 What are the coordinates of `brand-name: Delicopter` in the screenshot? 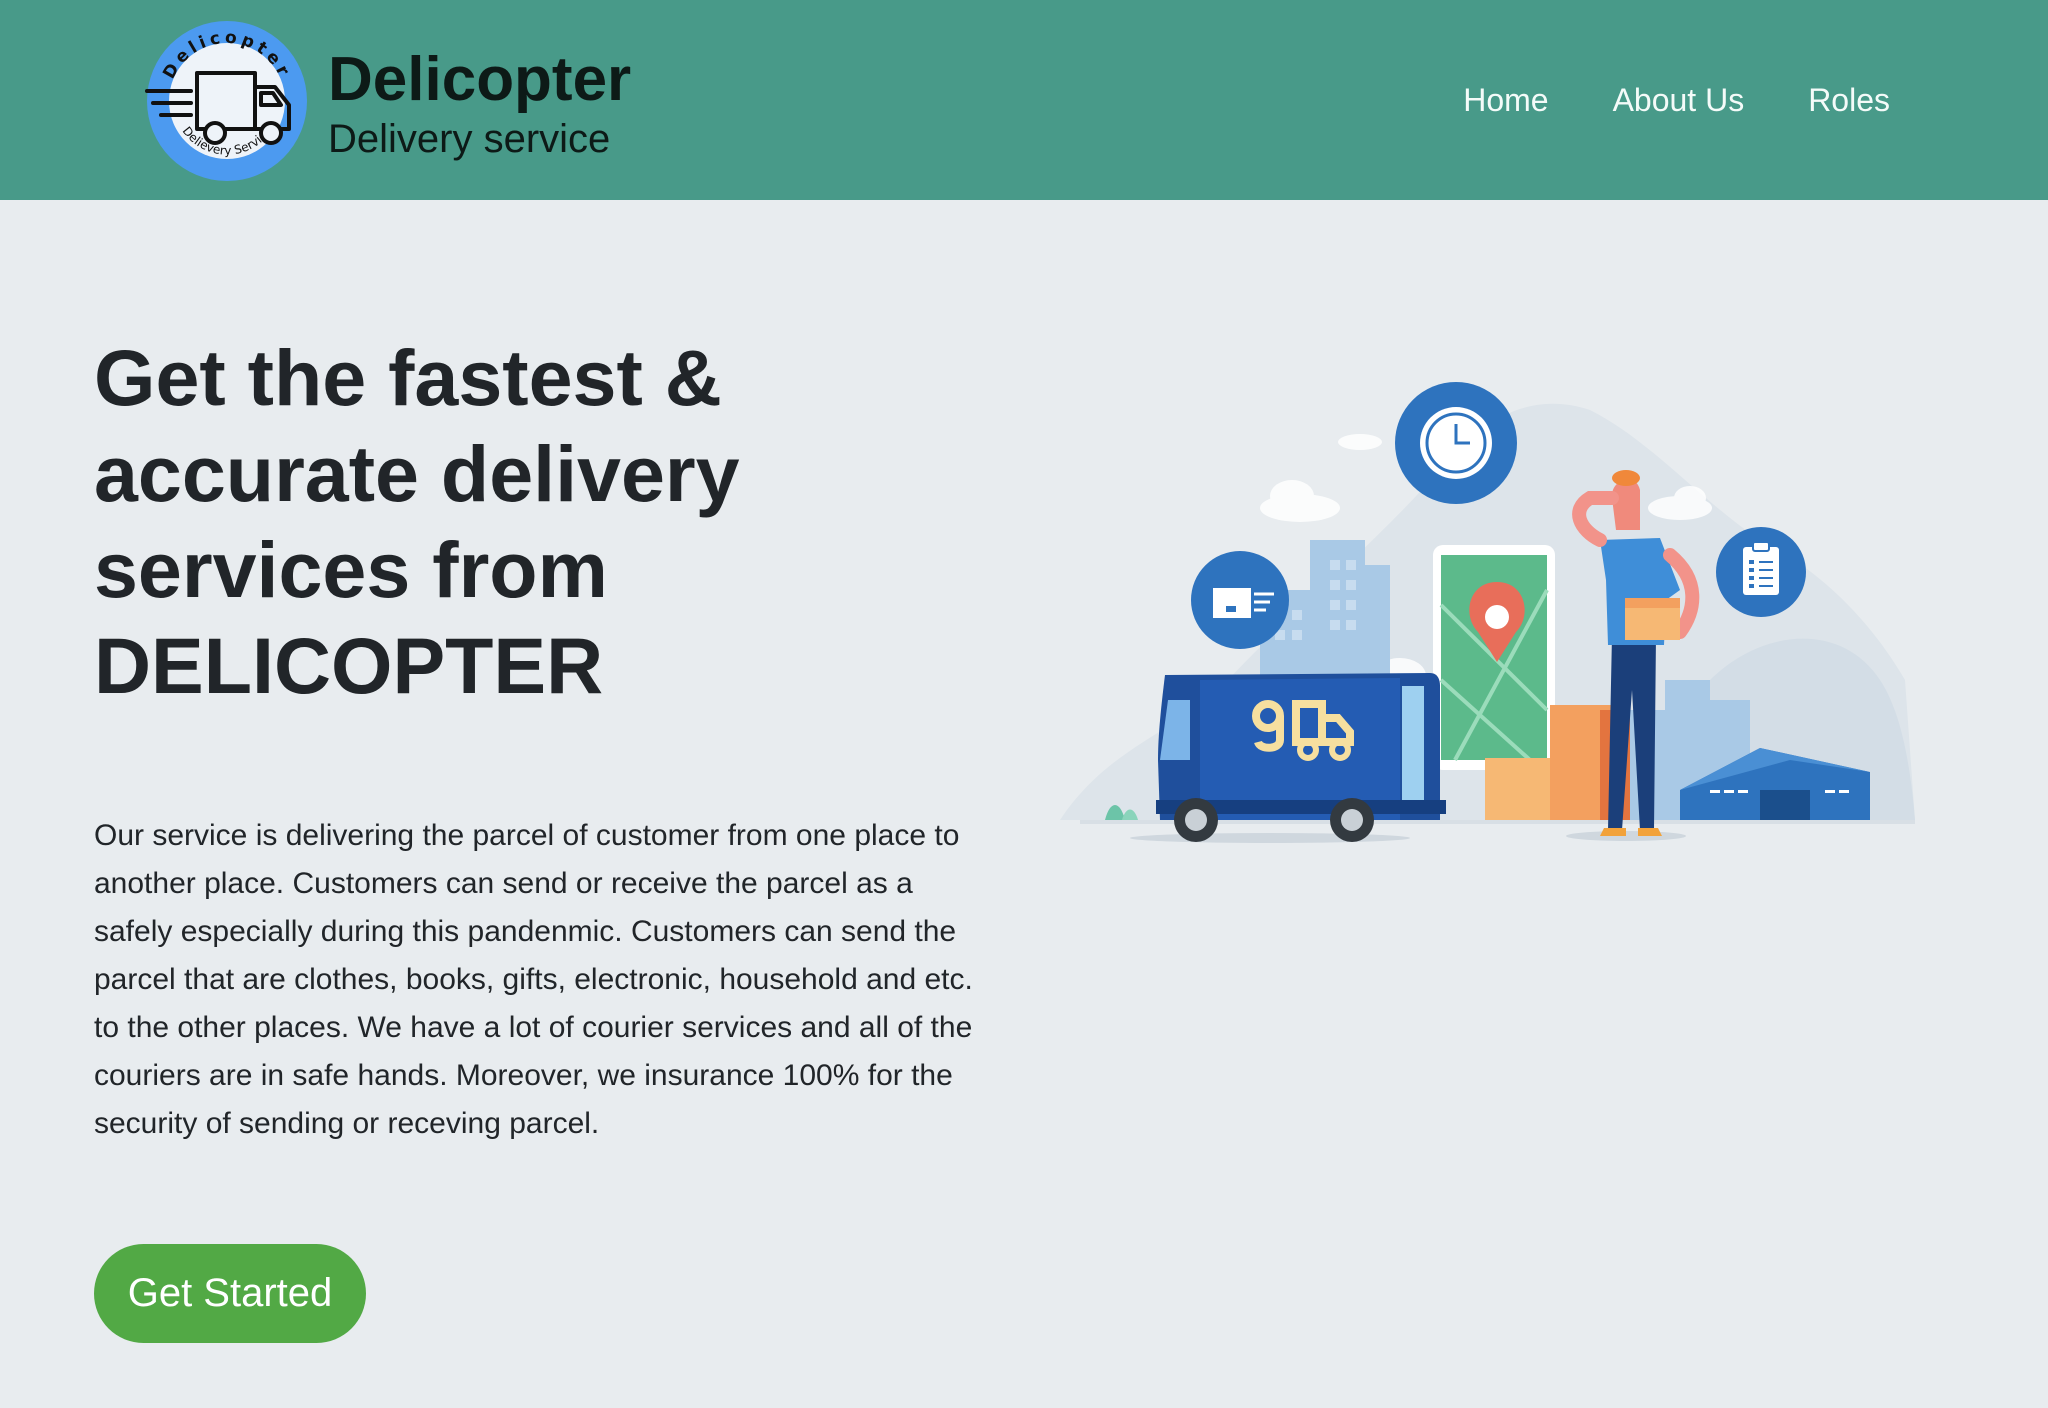 It's located at (480, 79).